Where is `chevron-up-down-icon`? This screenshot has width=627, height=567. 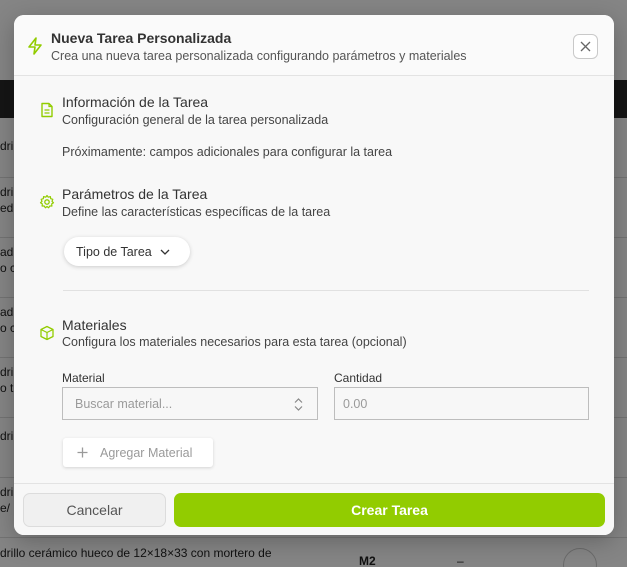
chevron-up-down-icon is located at coordinates (298, 404).